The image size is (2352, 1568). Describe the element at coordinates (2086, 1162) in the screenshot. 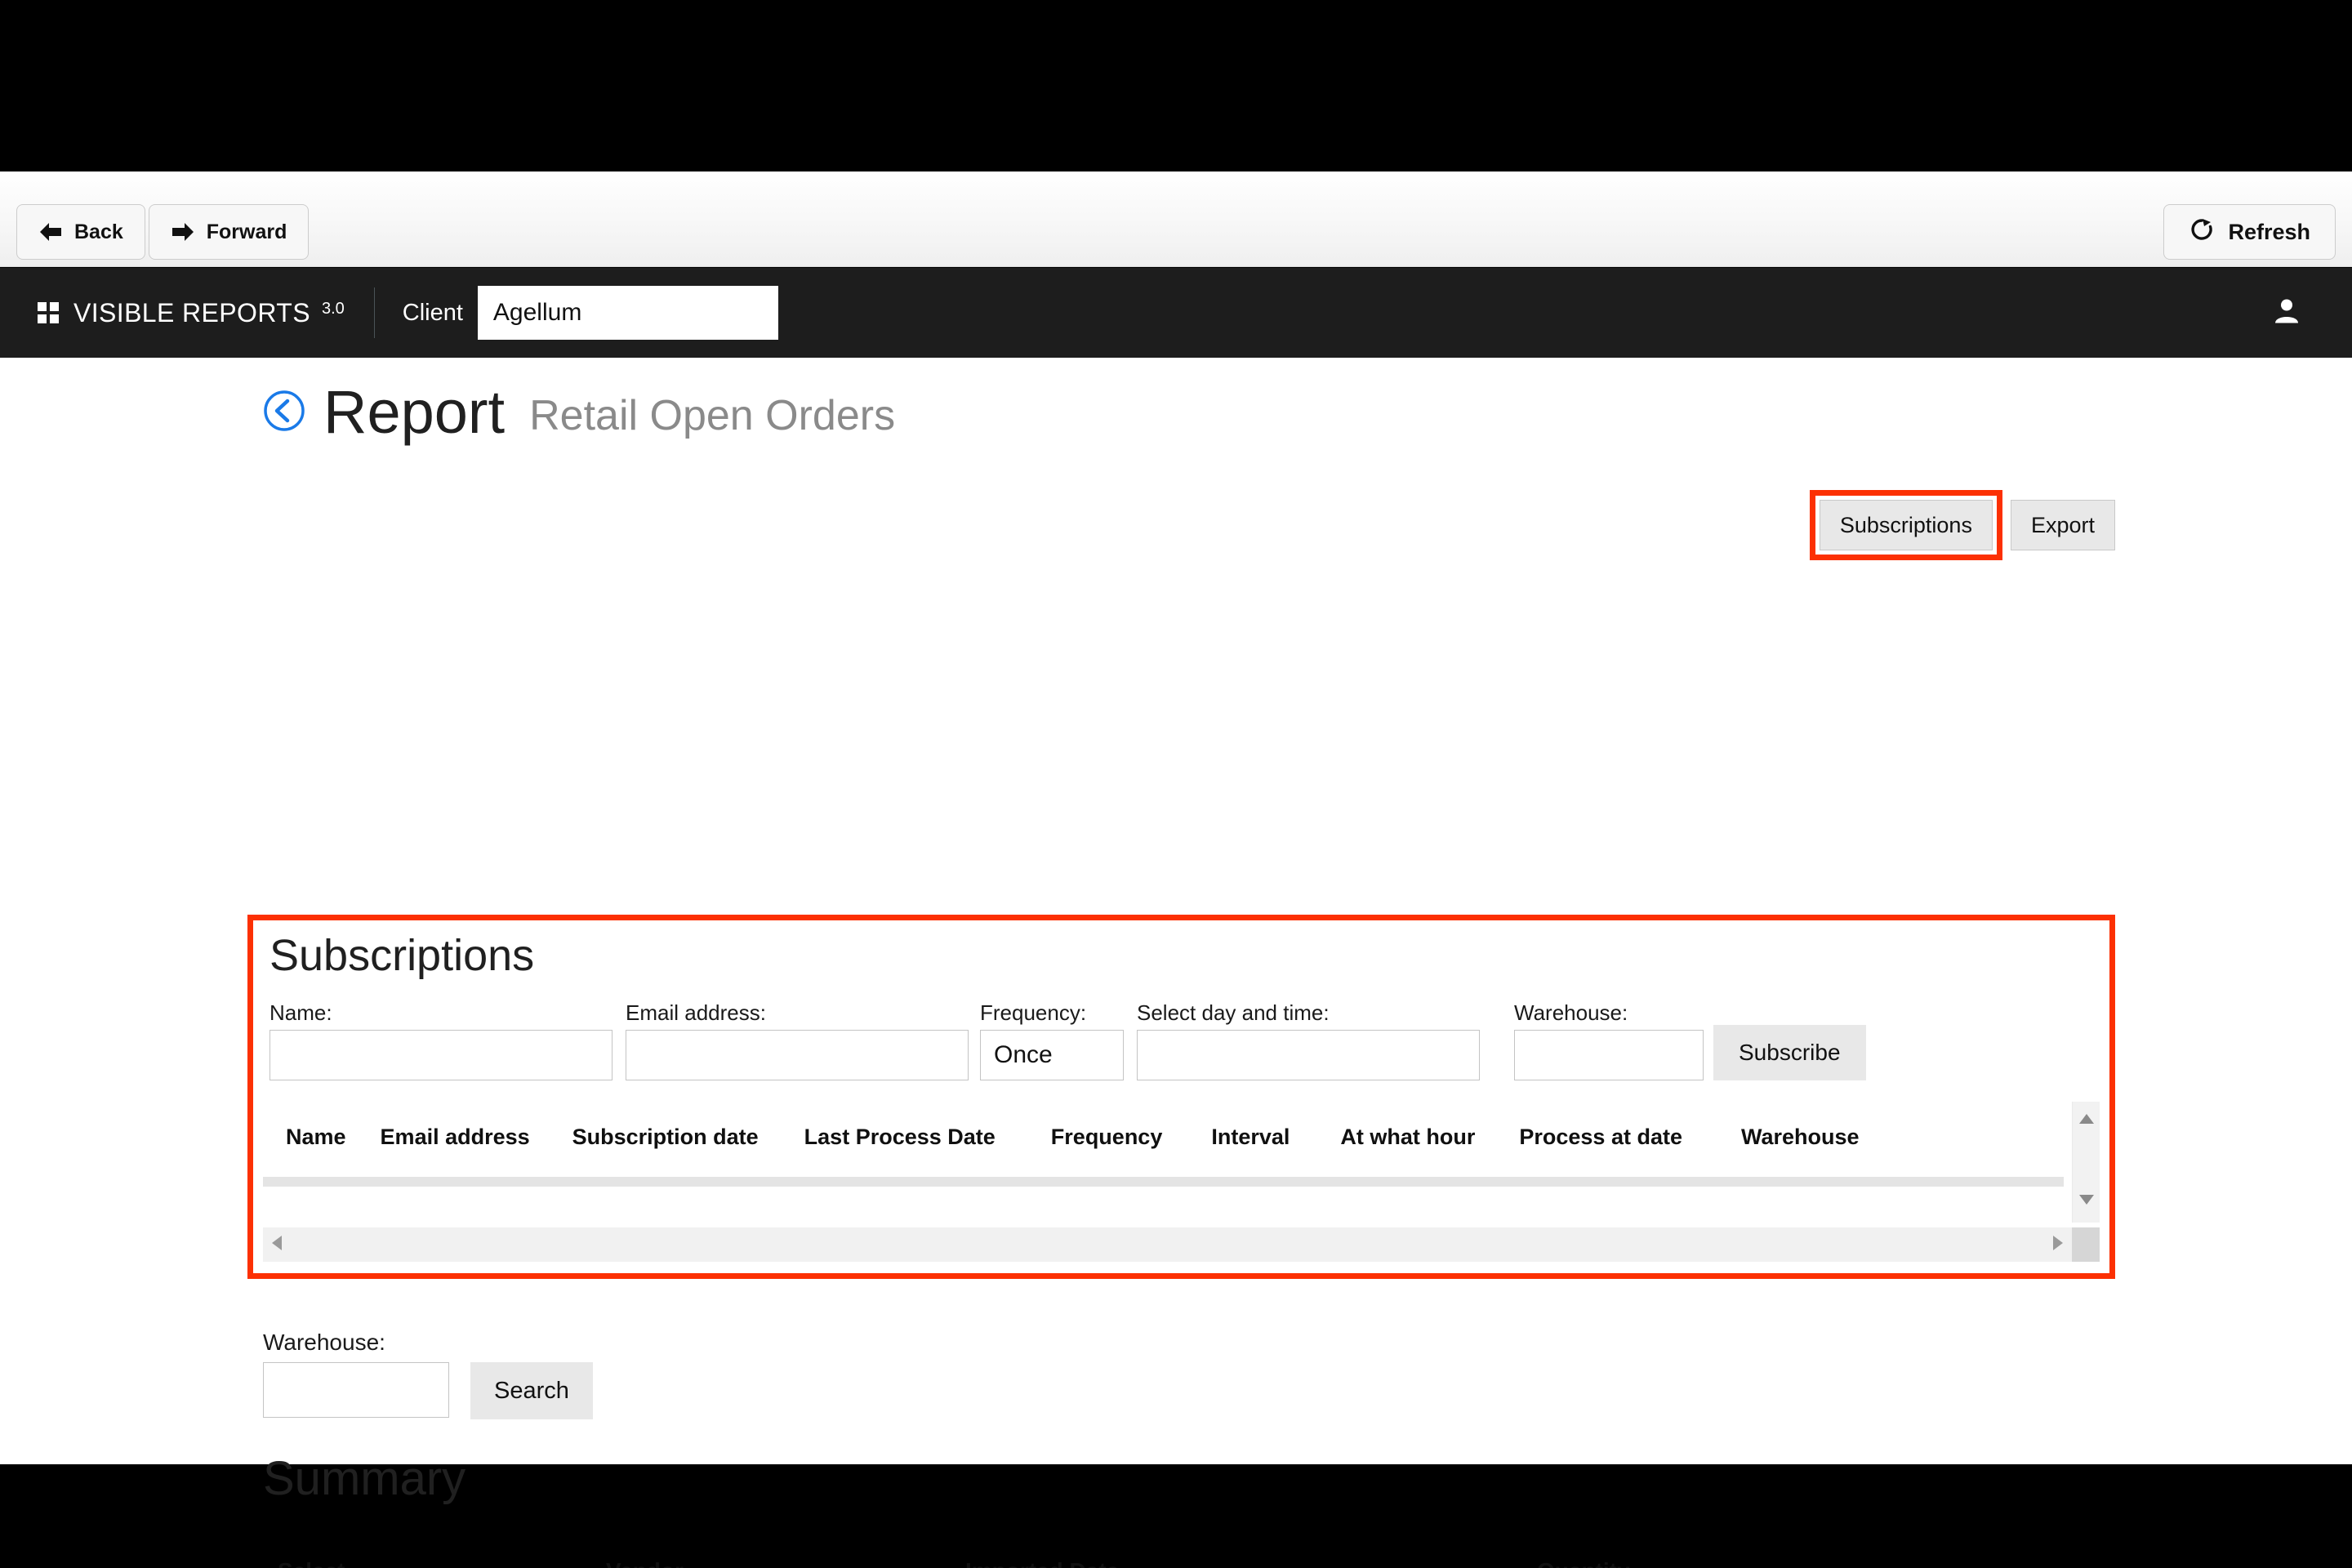

I see `grid-vertical-scrollbar` at that location.